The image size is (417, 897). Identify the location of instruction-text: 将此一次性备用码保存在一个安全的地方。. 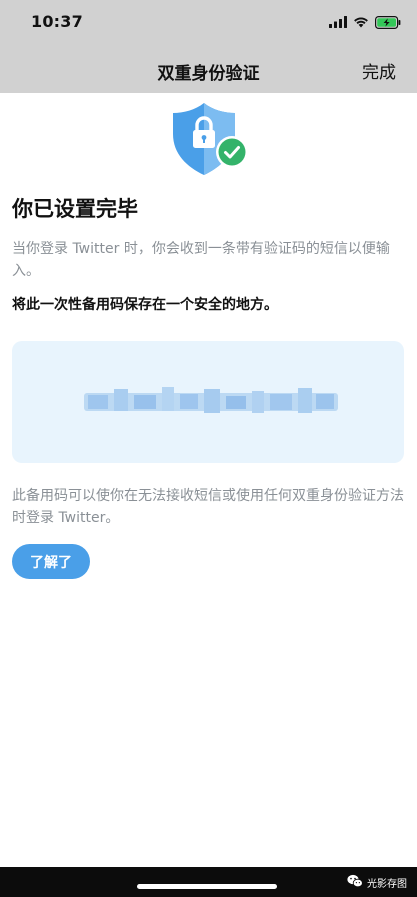
(145, 305).